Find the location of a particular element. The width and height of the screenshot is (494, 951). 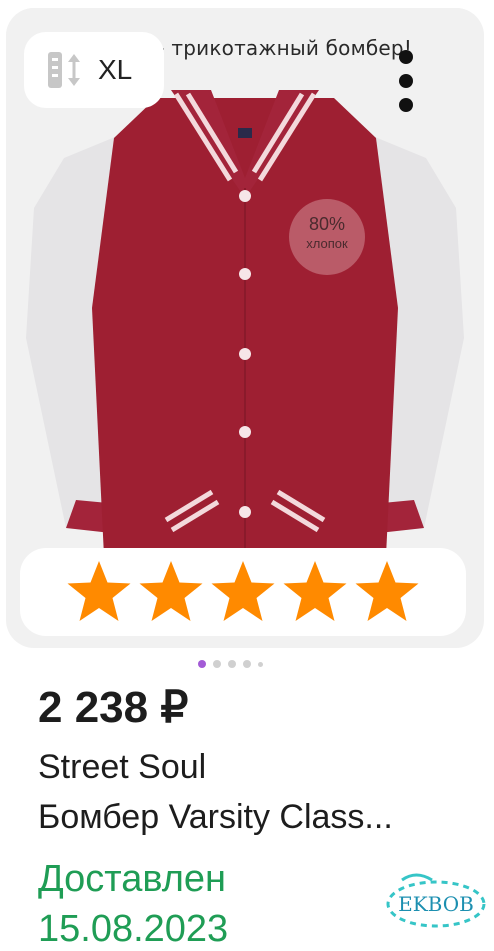

size-badge: XL is located at coordinates (94, 70).